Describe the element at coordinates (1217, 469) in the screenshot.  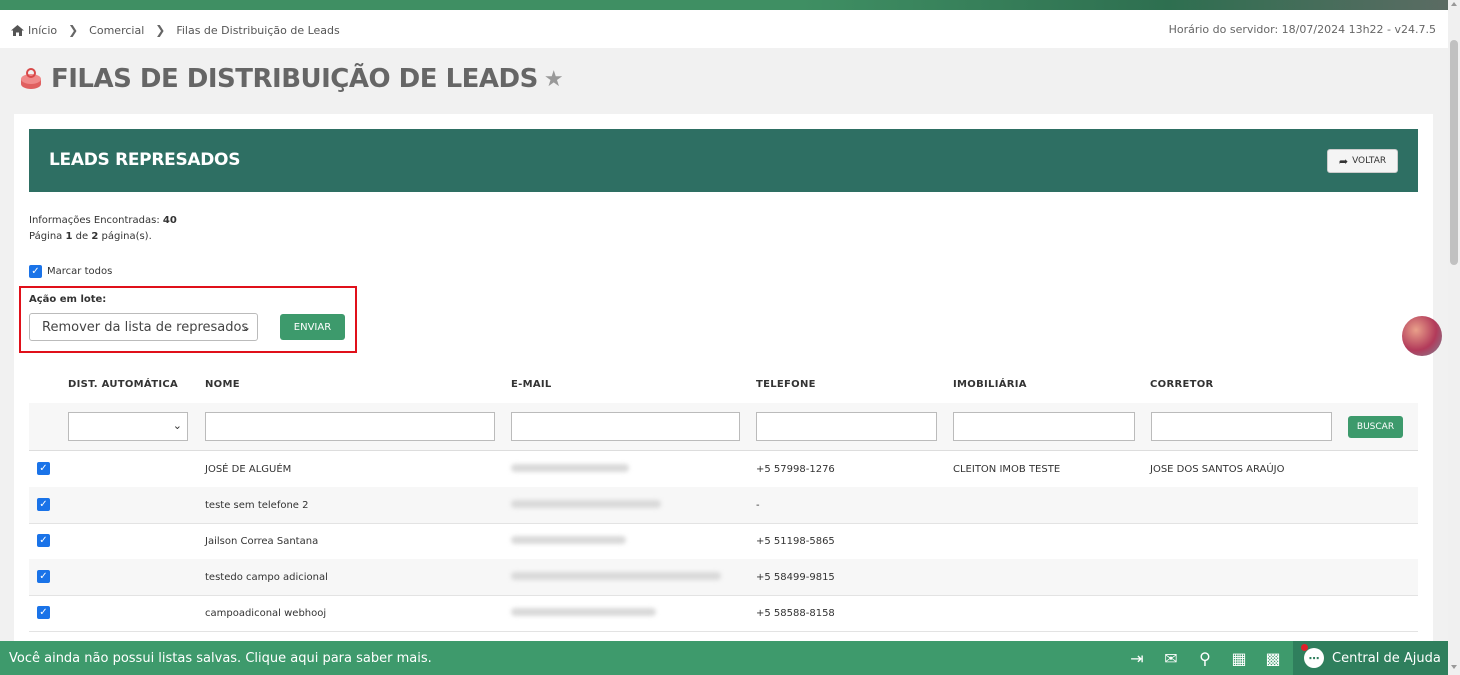
I see `cell-broker: JOSE DOS SANTOS ARAÚJO` at that location.